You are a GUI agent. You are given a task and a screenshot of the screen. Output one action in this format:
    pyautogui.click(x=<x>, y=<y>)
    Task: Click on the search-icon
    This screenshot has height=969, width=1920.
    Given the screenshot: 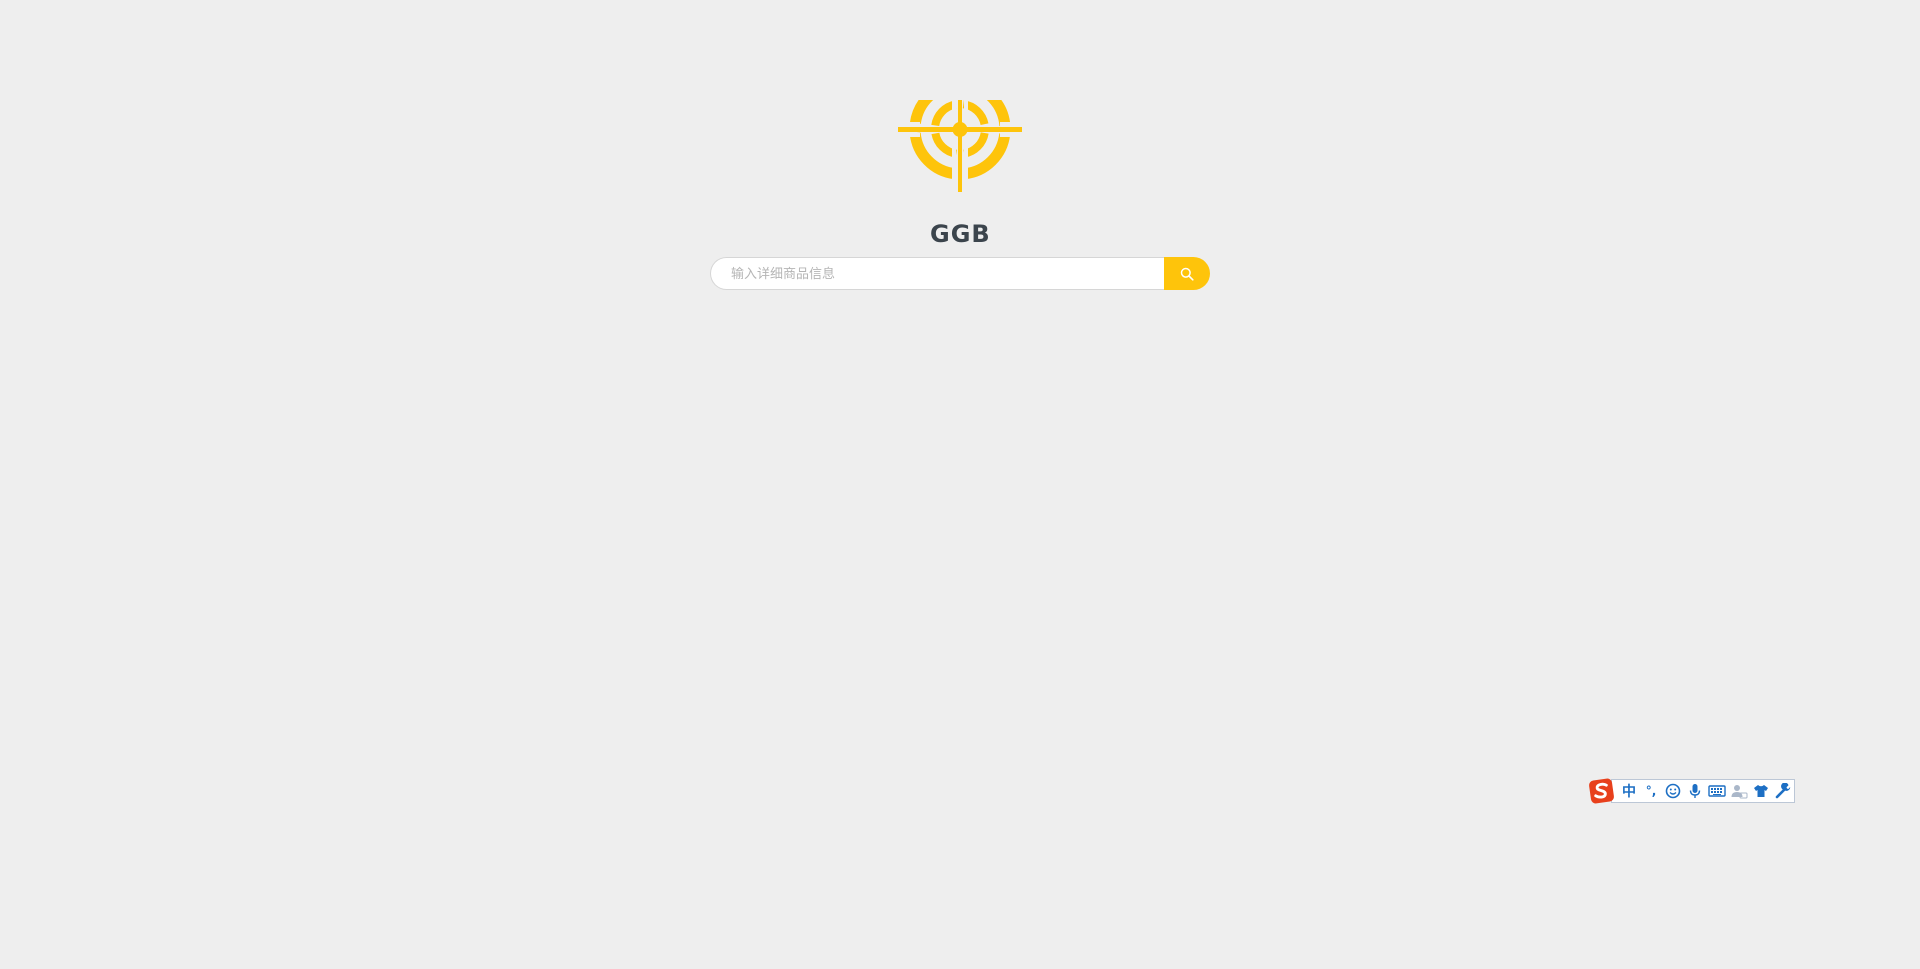 What is the action you would take?
    pyautogui.click(x=1187, y=274)
    